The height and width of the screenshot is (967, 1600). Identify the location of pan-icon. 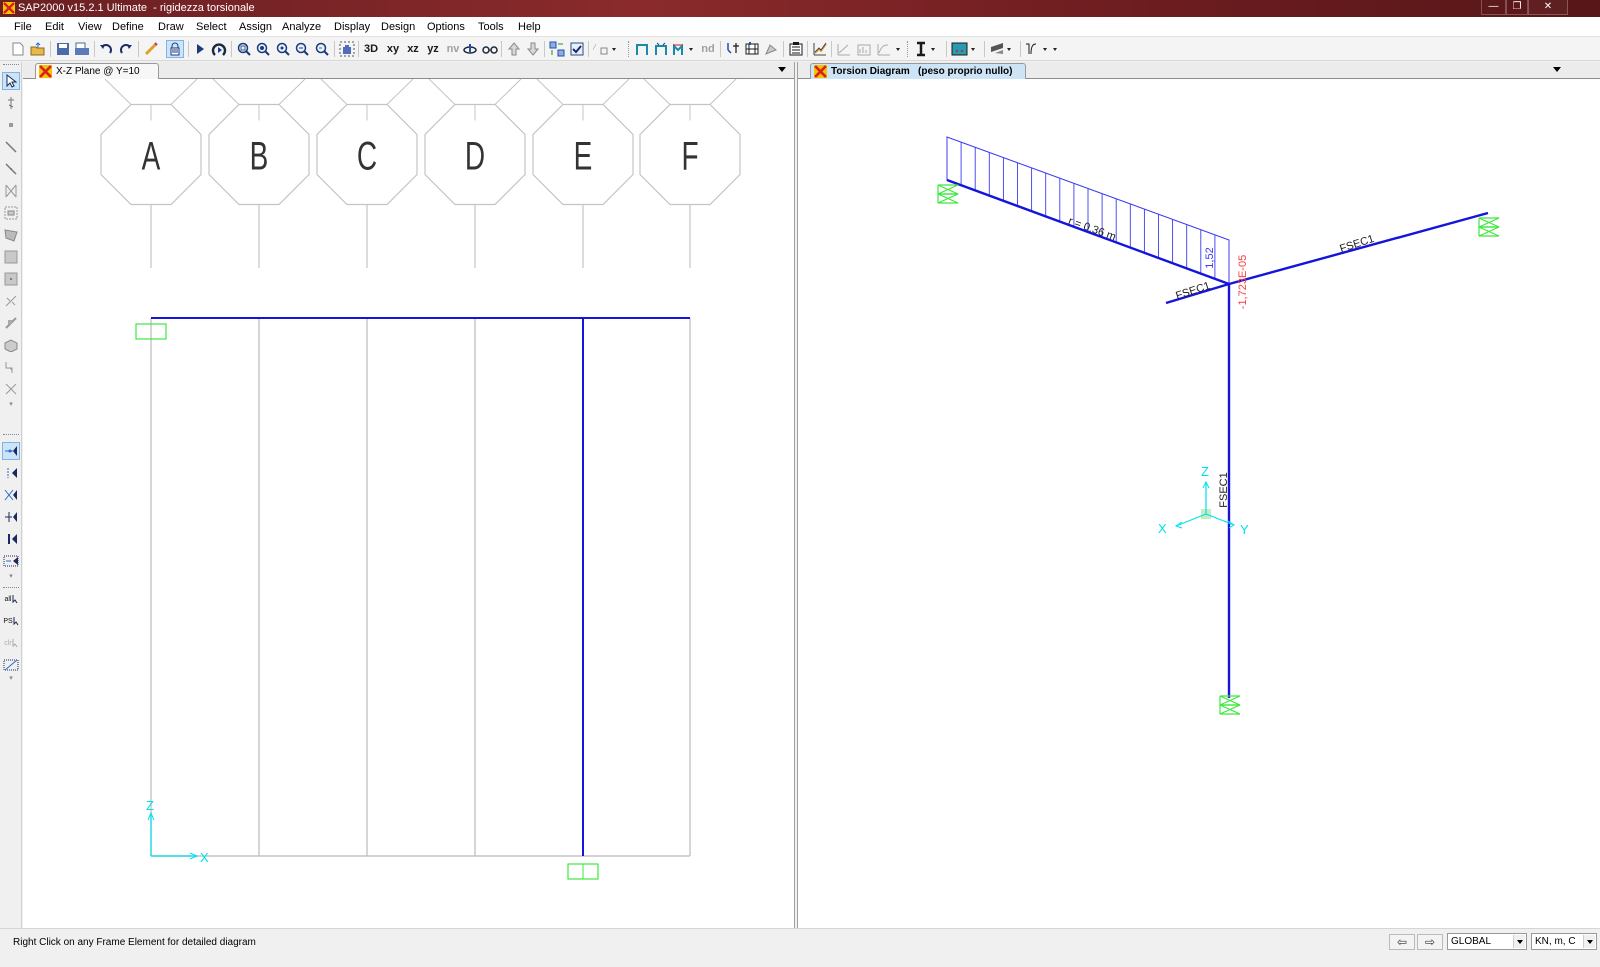
(347, 49).